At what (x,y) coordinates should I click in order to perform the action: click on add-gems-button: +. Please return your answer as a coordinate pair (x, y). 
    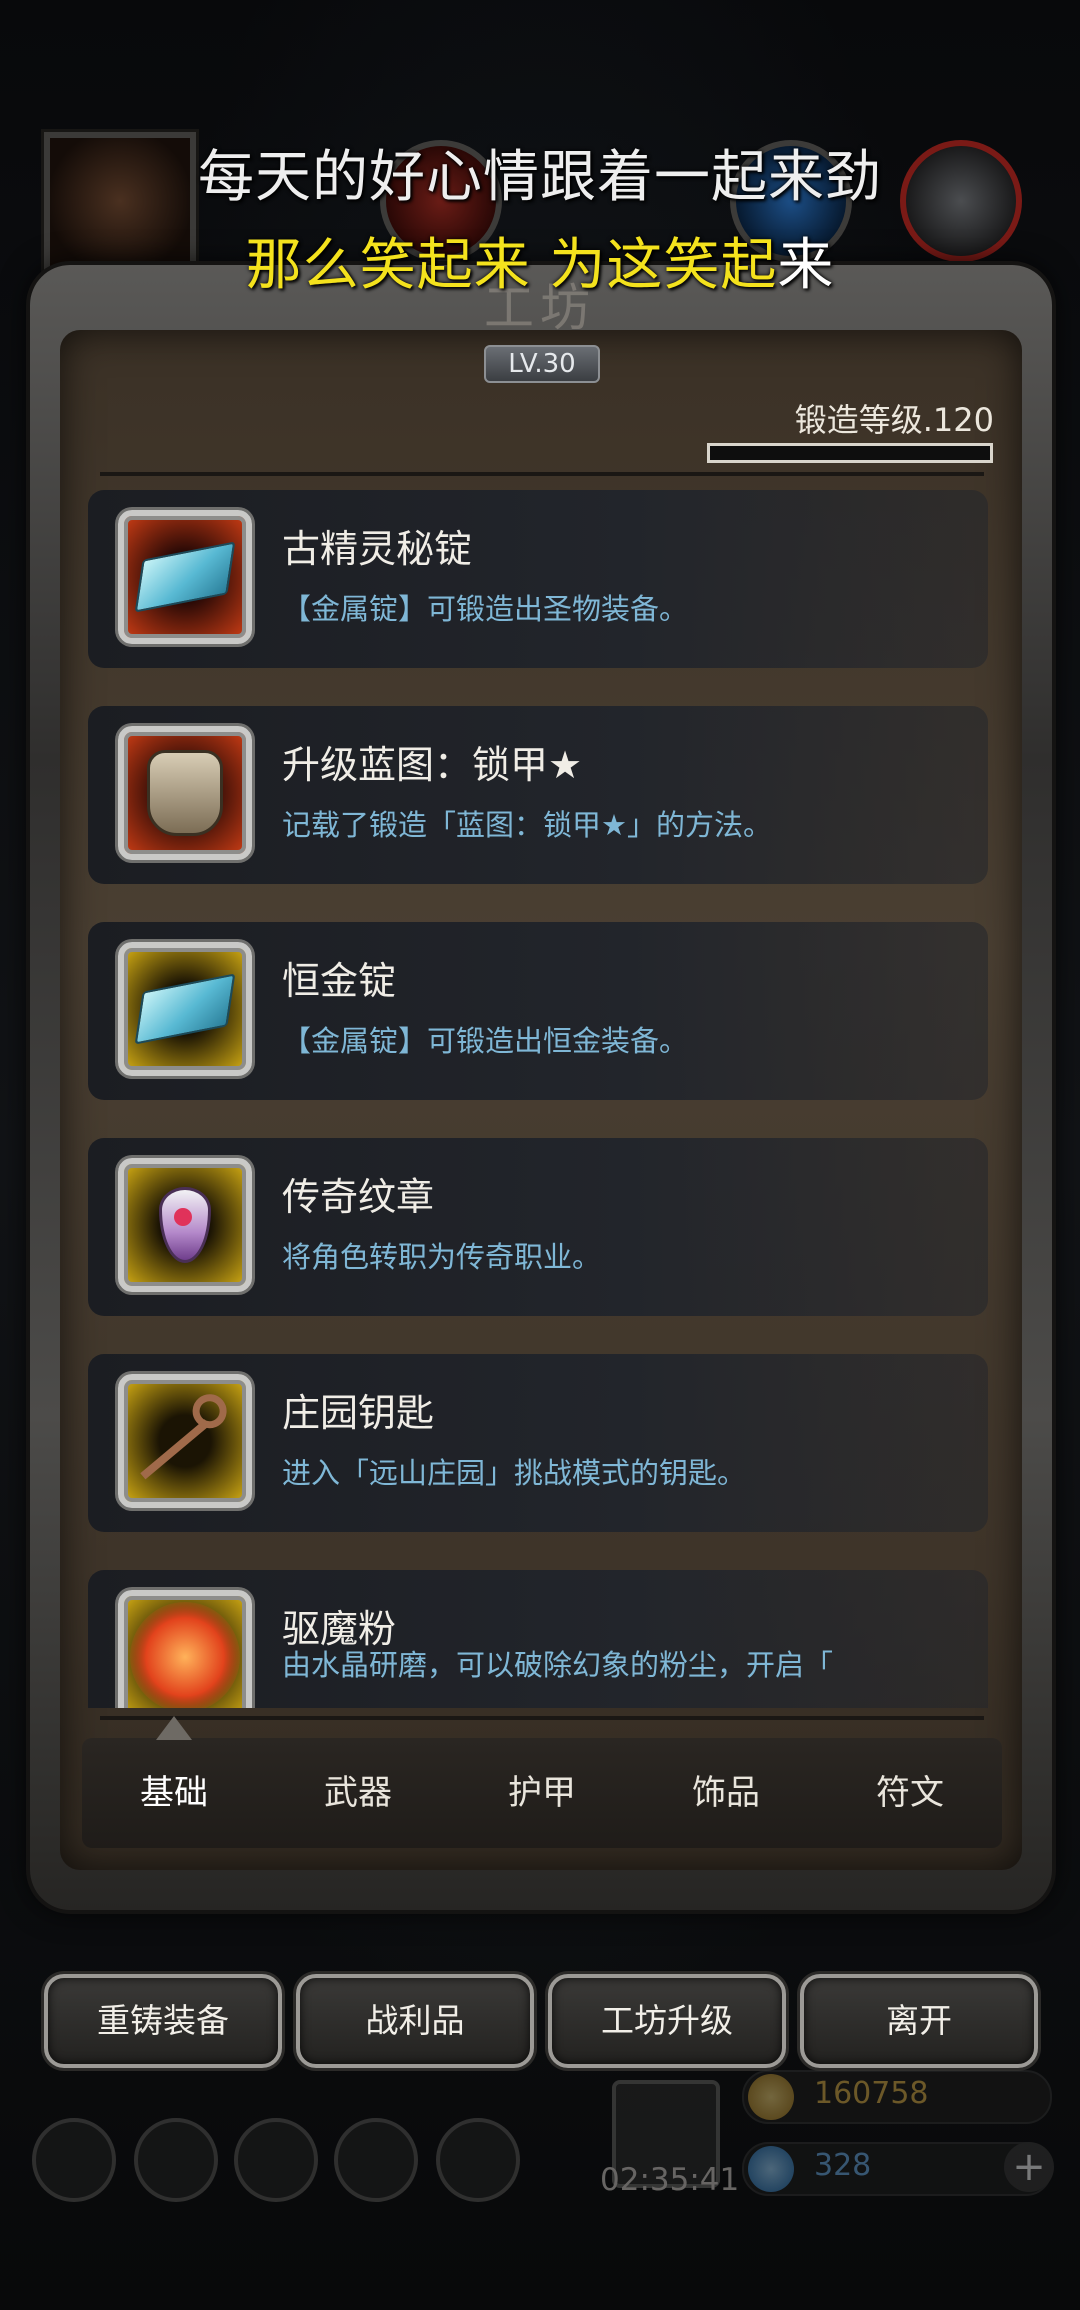
    Looking at the image, I should click on (1029, 2167).